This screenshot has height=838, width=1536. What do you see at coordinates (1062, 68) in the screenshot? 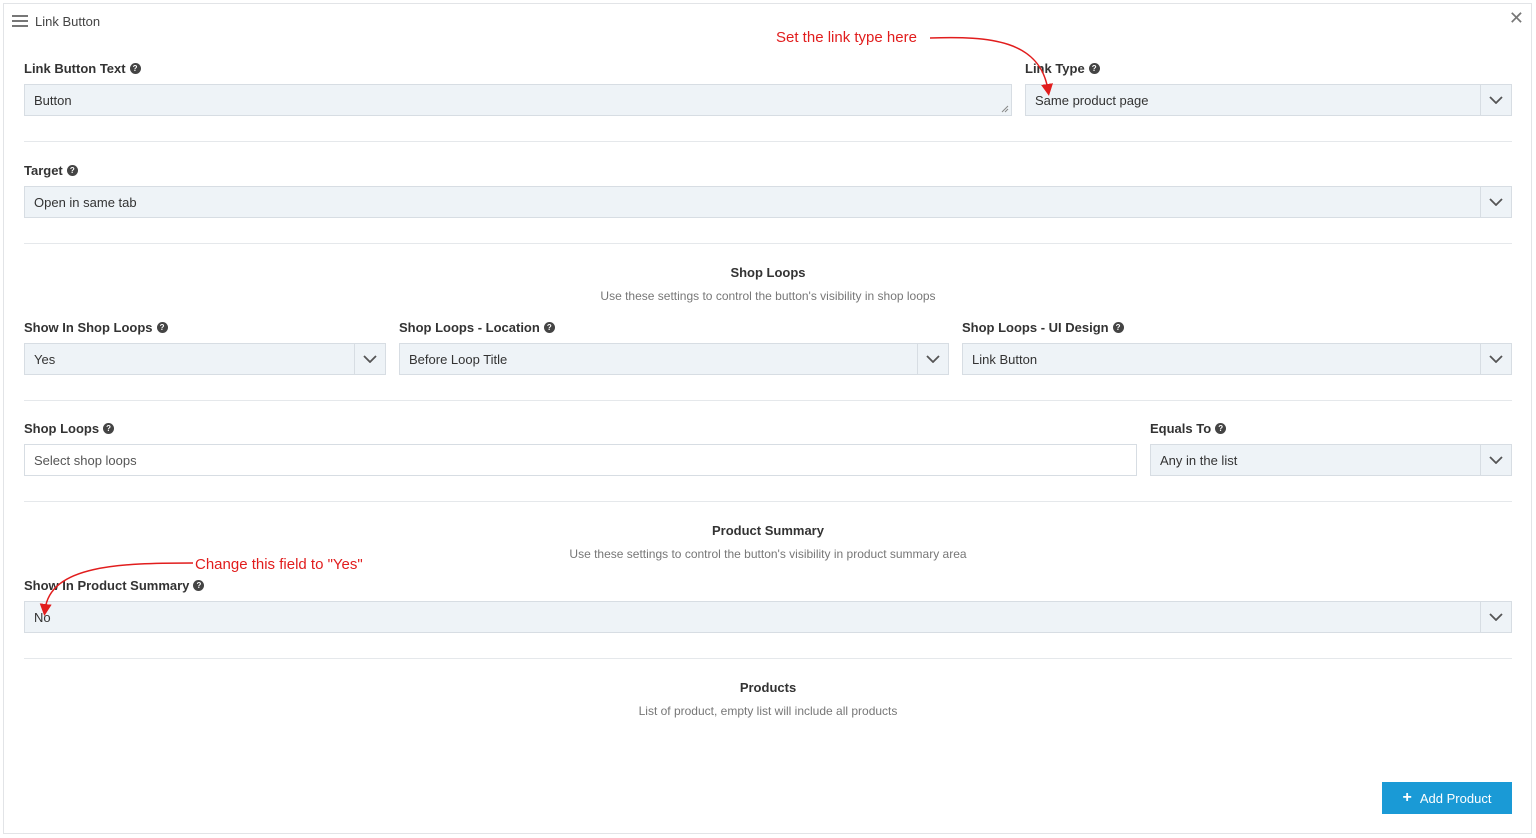
I see `link-type-label: Link Type?` at bounding box center [1062, 68].